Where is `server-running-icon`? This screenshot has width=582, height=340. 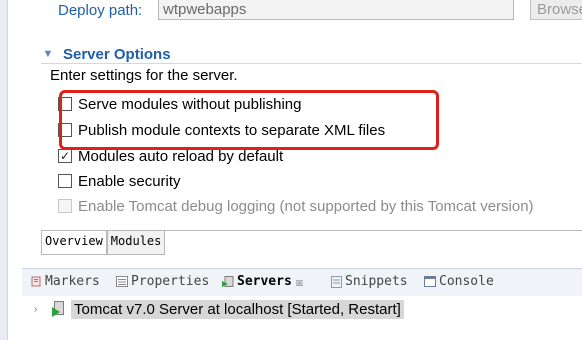
server-running-icon is located at coordinates (59, 309).